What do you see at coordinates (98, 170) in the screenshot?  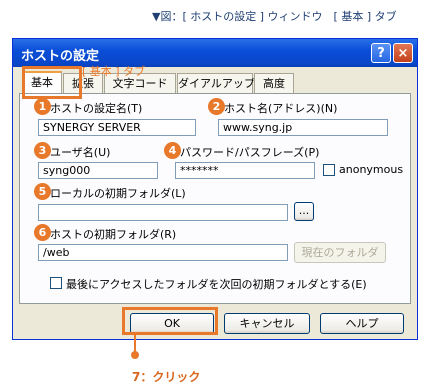 I see `user-name-field: syng000` at bounding box center [98, 170].